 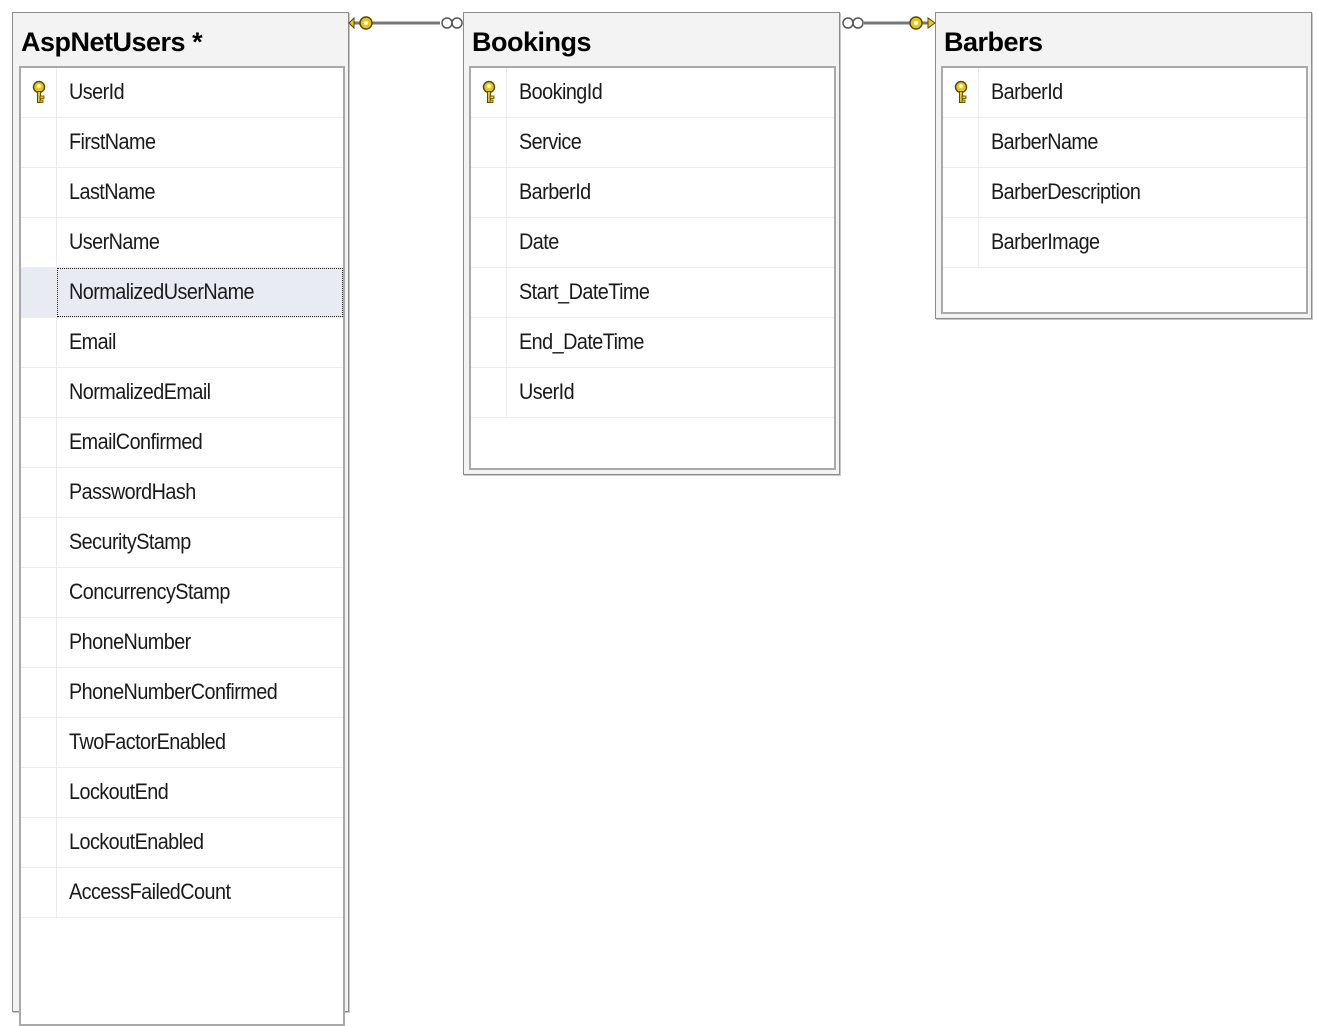 I want to click on column-name-cell: NormalizedEmail, so click(x=200, y=392).